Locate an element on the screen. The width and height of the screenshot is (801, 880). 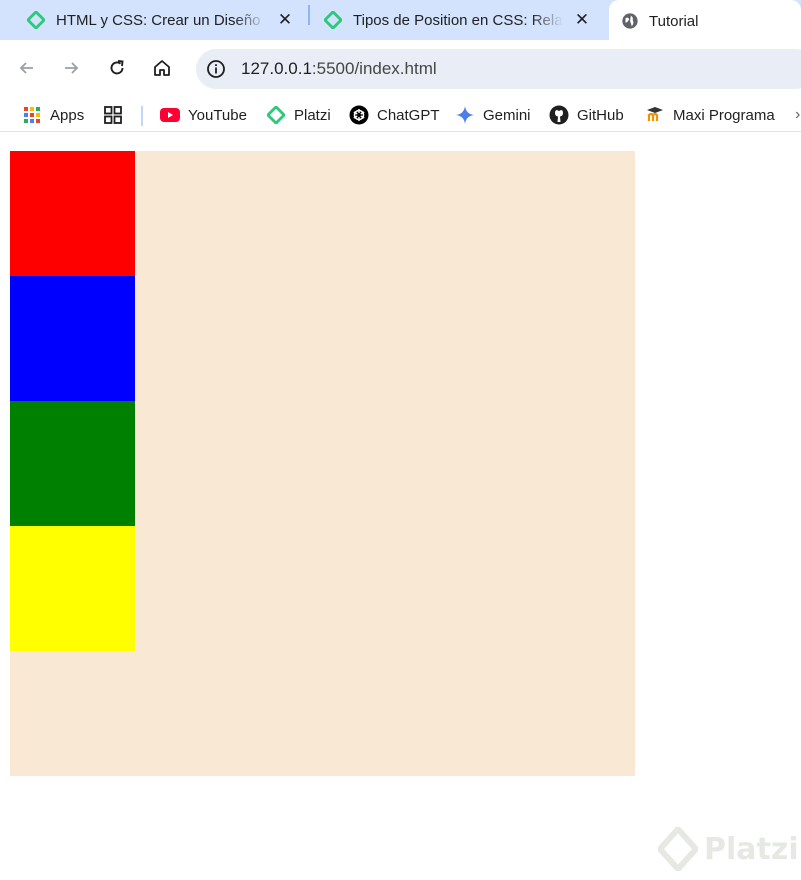
tab-title: Tutorial is located at coordinates (674, 21).